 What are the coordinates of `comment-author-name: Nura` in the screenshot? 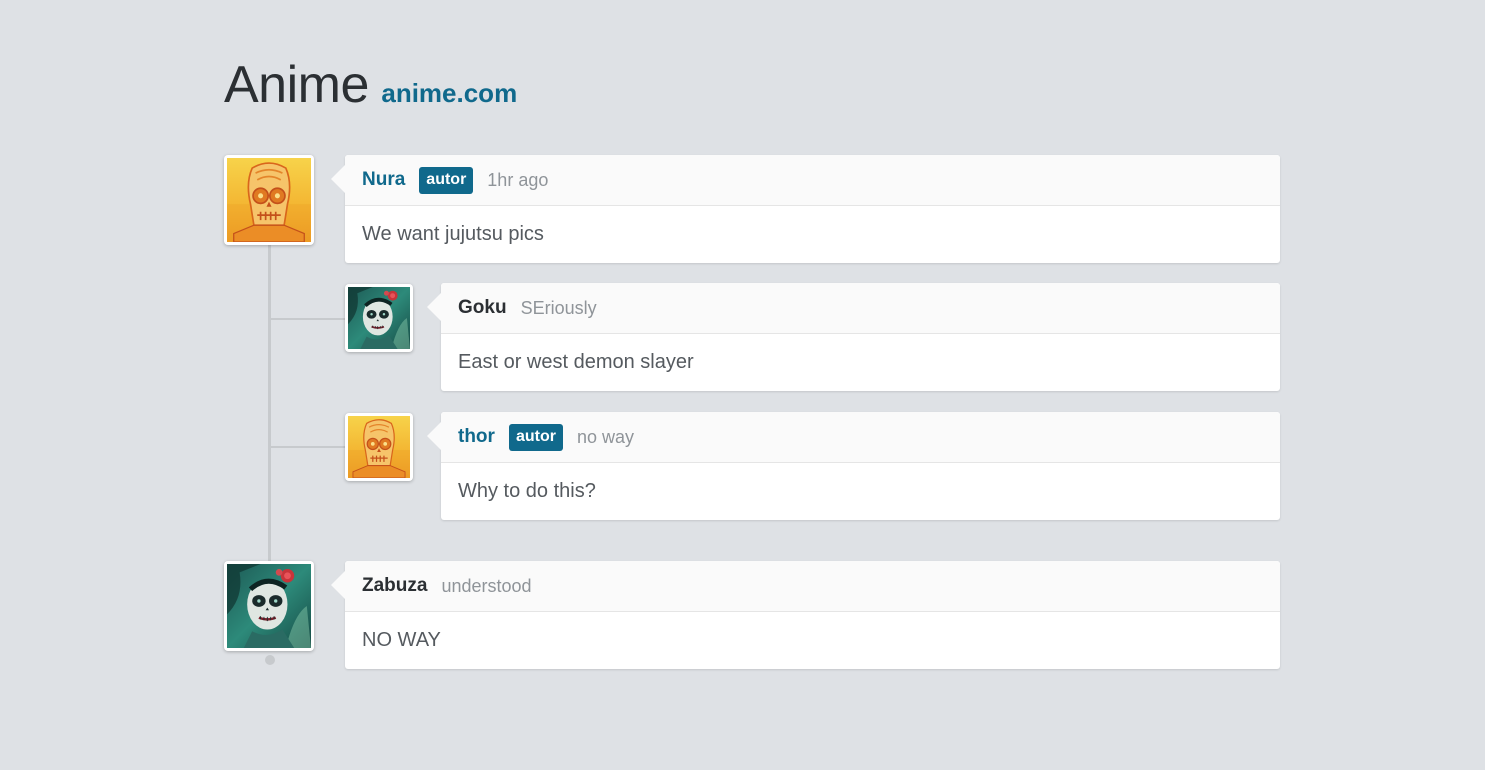 It's located at (383, 180).